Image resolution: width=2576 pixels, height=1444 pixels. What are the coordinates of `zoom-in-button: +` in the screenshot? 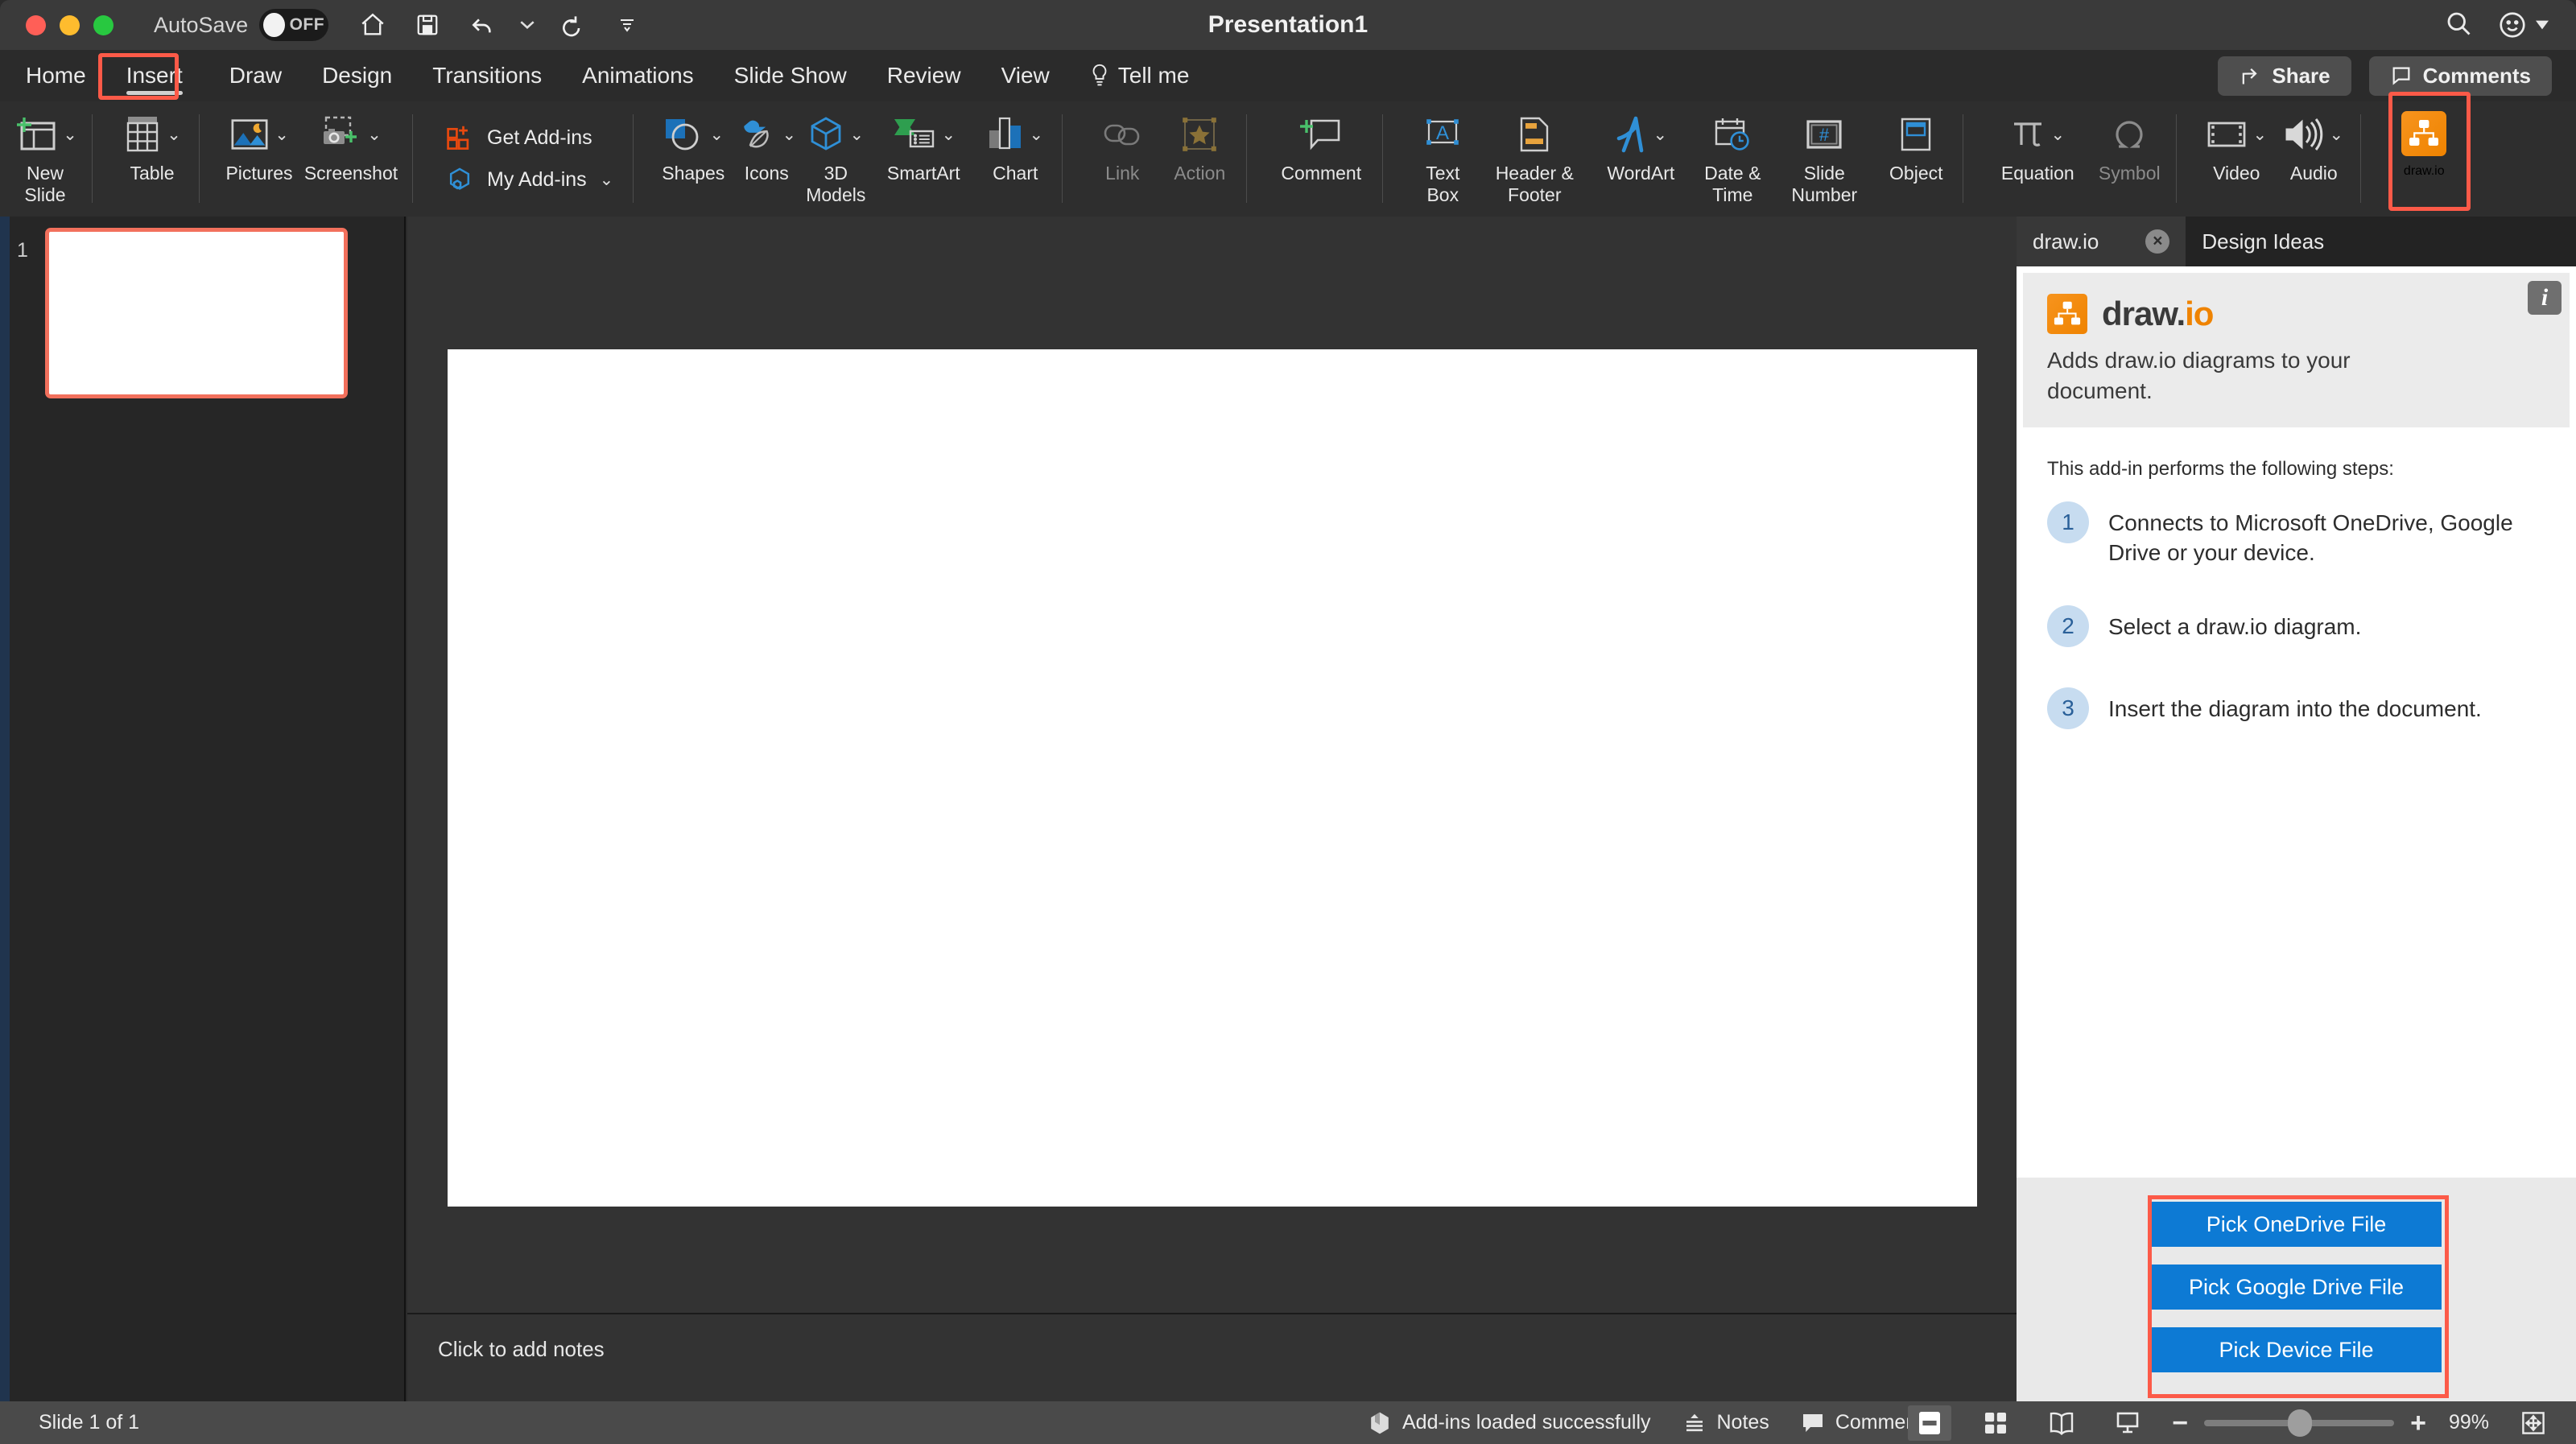 It's located at (2418, 1423).